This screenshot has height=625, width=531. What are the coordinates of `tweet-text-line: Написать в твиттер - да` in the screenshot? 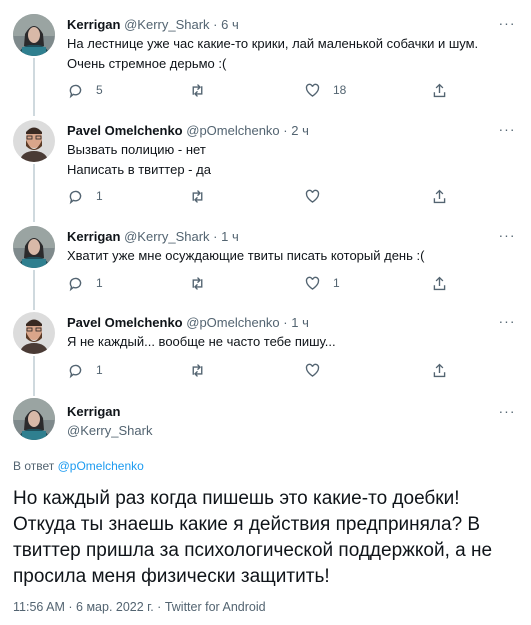 It's located at (139, 169).